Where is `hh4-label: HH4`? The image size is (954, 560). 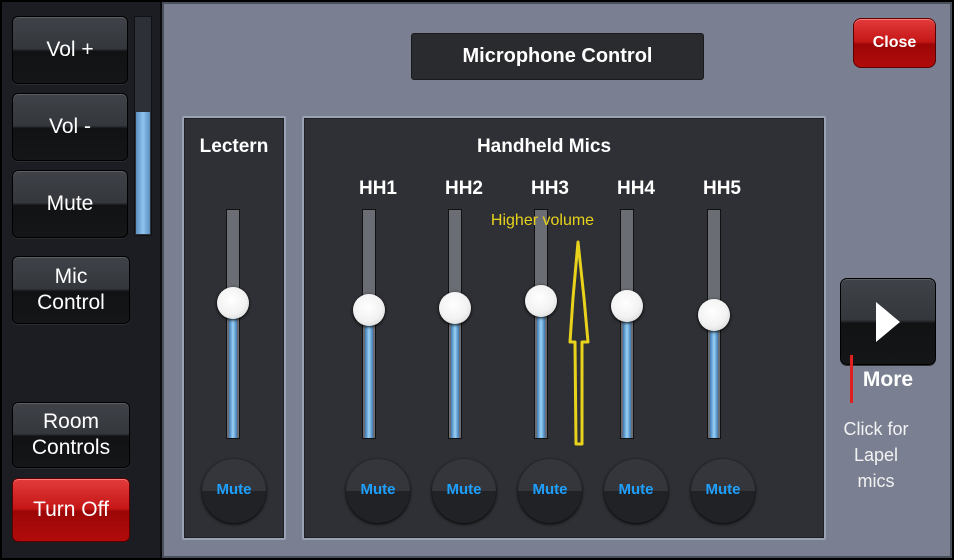
hh4-label: HH4 is located at coordinates (635, 188).